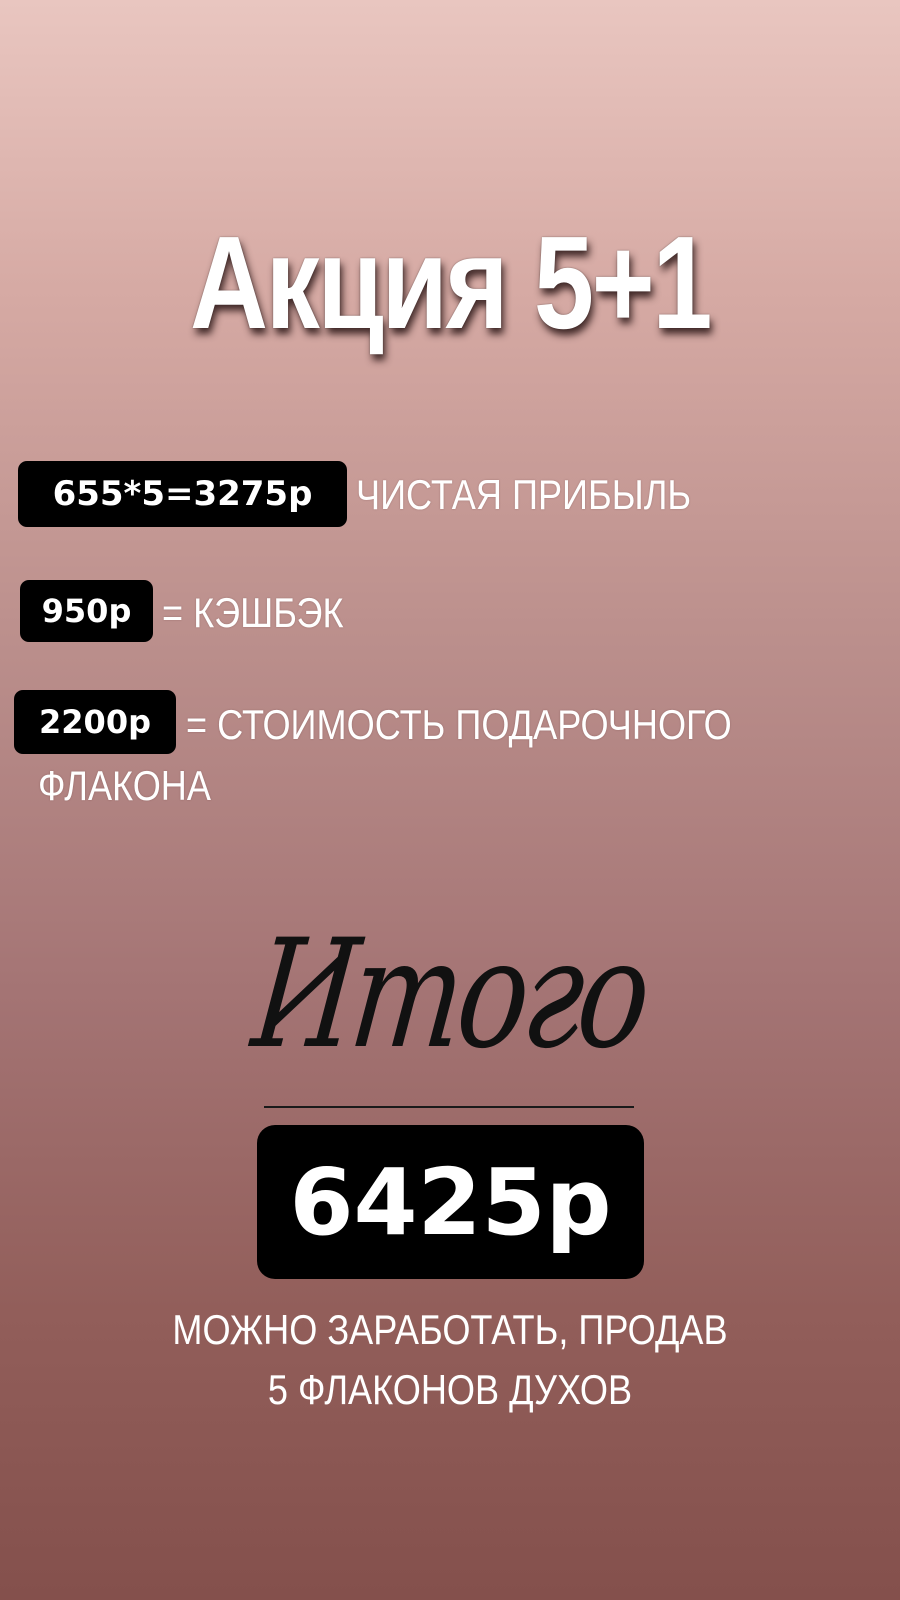 This screenshot has height=1600, width=900. Describe the element at coordinates (449, 1107) in the screenshot. I see `total-divider` at that location.